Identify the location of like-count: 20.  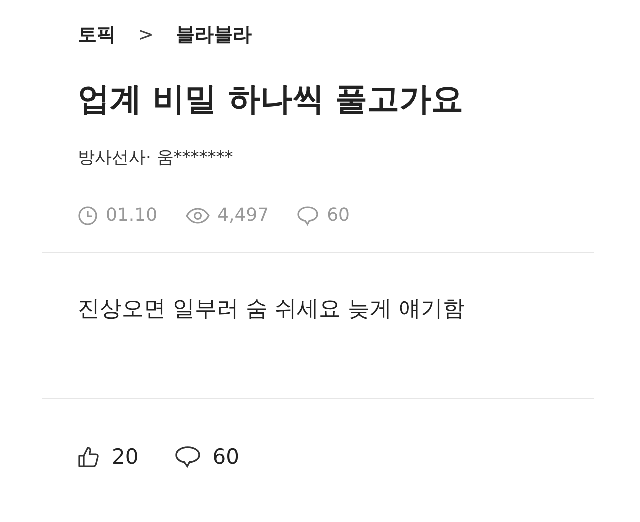
(125, 456).